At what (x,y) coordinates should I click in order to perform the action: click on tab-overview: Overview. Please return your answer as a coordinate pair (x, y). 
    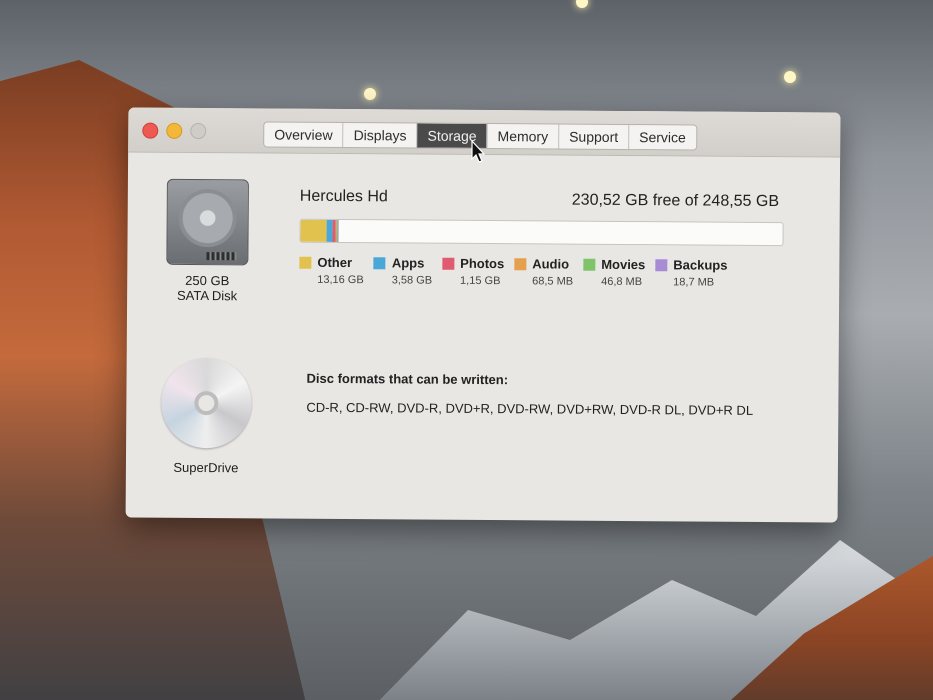
    Looking at the image, I should click on (304, 135).